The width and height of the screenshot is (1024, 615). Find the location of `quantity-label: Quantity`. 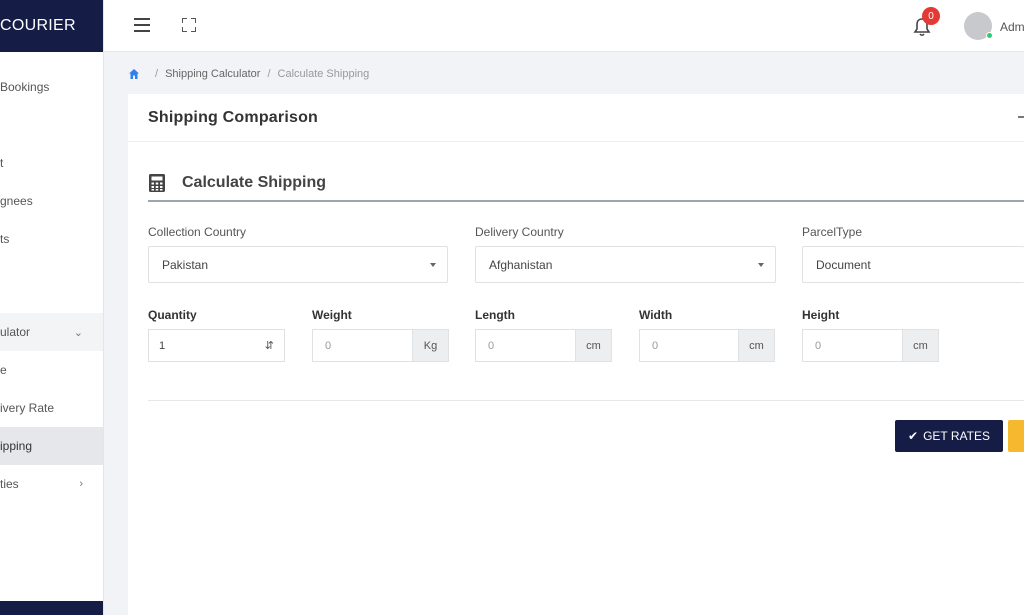

quantity-label: Quantity is located at coordinates (172, 315).